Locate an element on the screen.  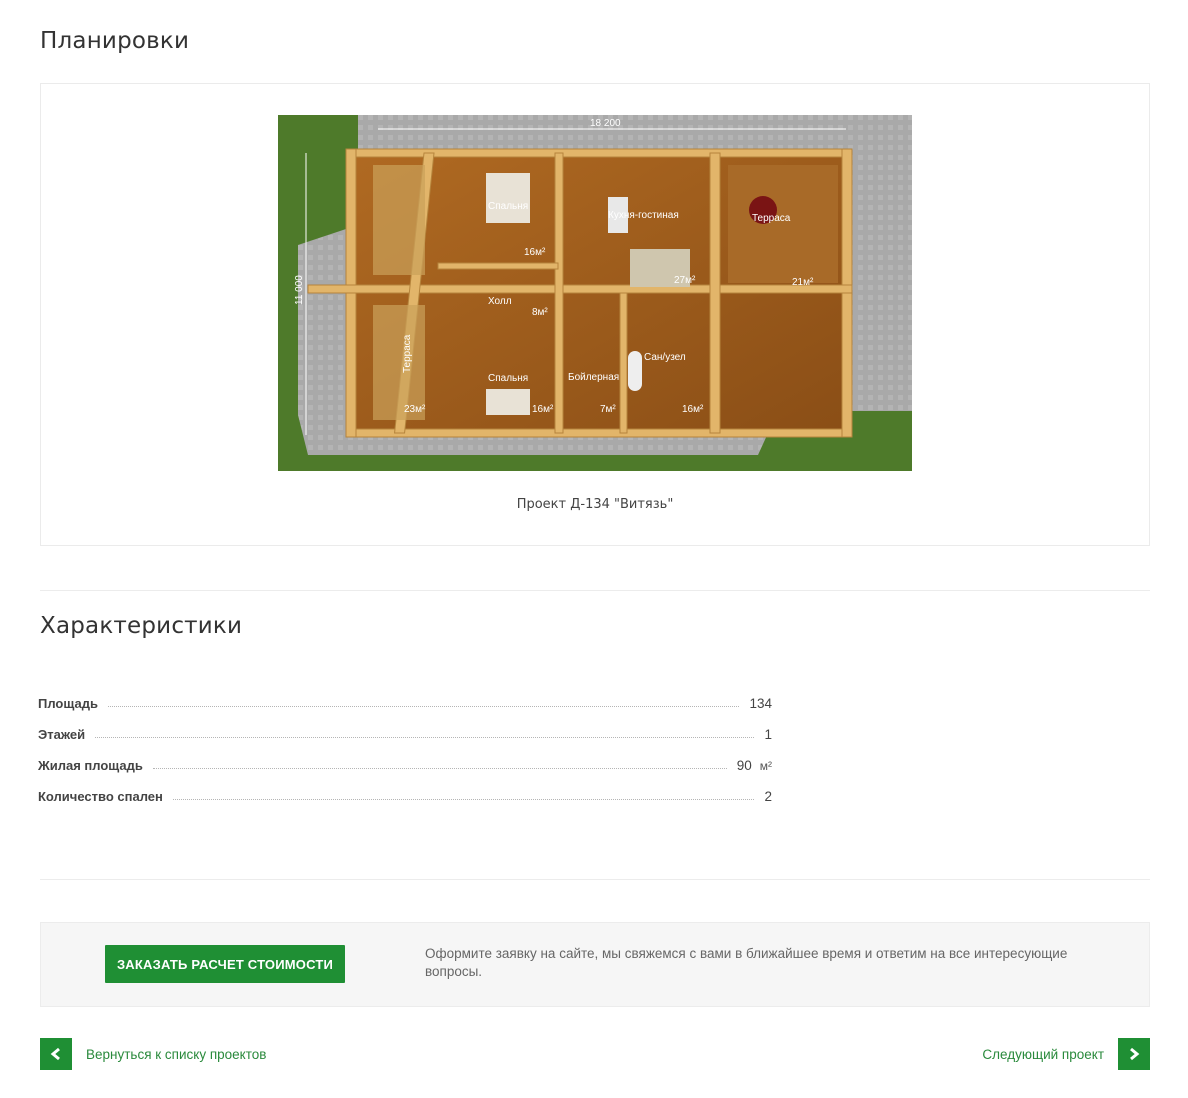
room-2-area: 21м² is located at coordinates (803, 282).